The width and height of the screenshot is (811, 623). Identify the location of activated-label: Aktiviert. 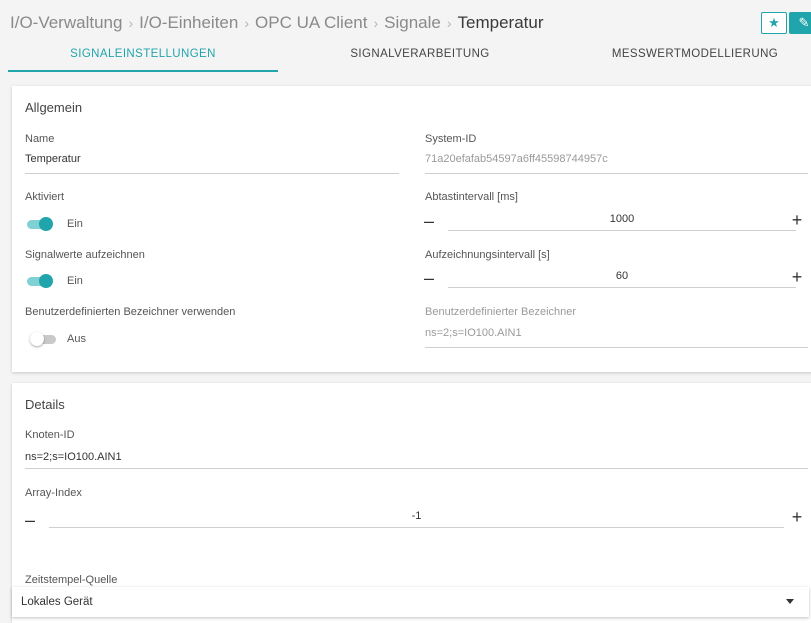
(45, 197).